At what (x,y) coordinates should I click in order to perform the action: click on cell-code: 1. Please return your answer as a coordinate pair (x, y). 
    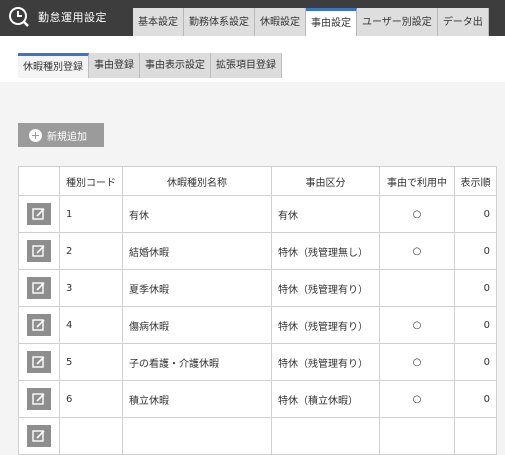
    Looking at the image, I should click on (91, 214).